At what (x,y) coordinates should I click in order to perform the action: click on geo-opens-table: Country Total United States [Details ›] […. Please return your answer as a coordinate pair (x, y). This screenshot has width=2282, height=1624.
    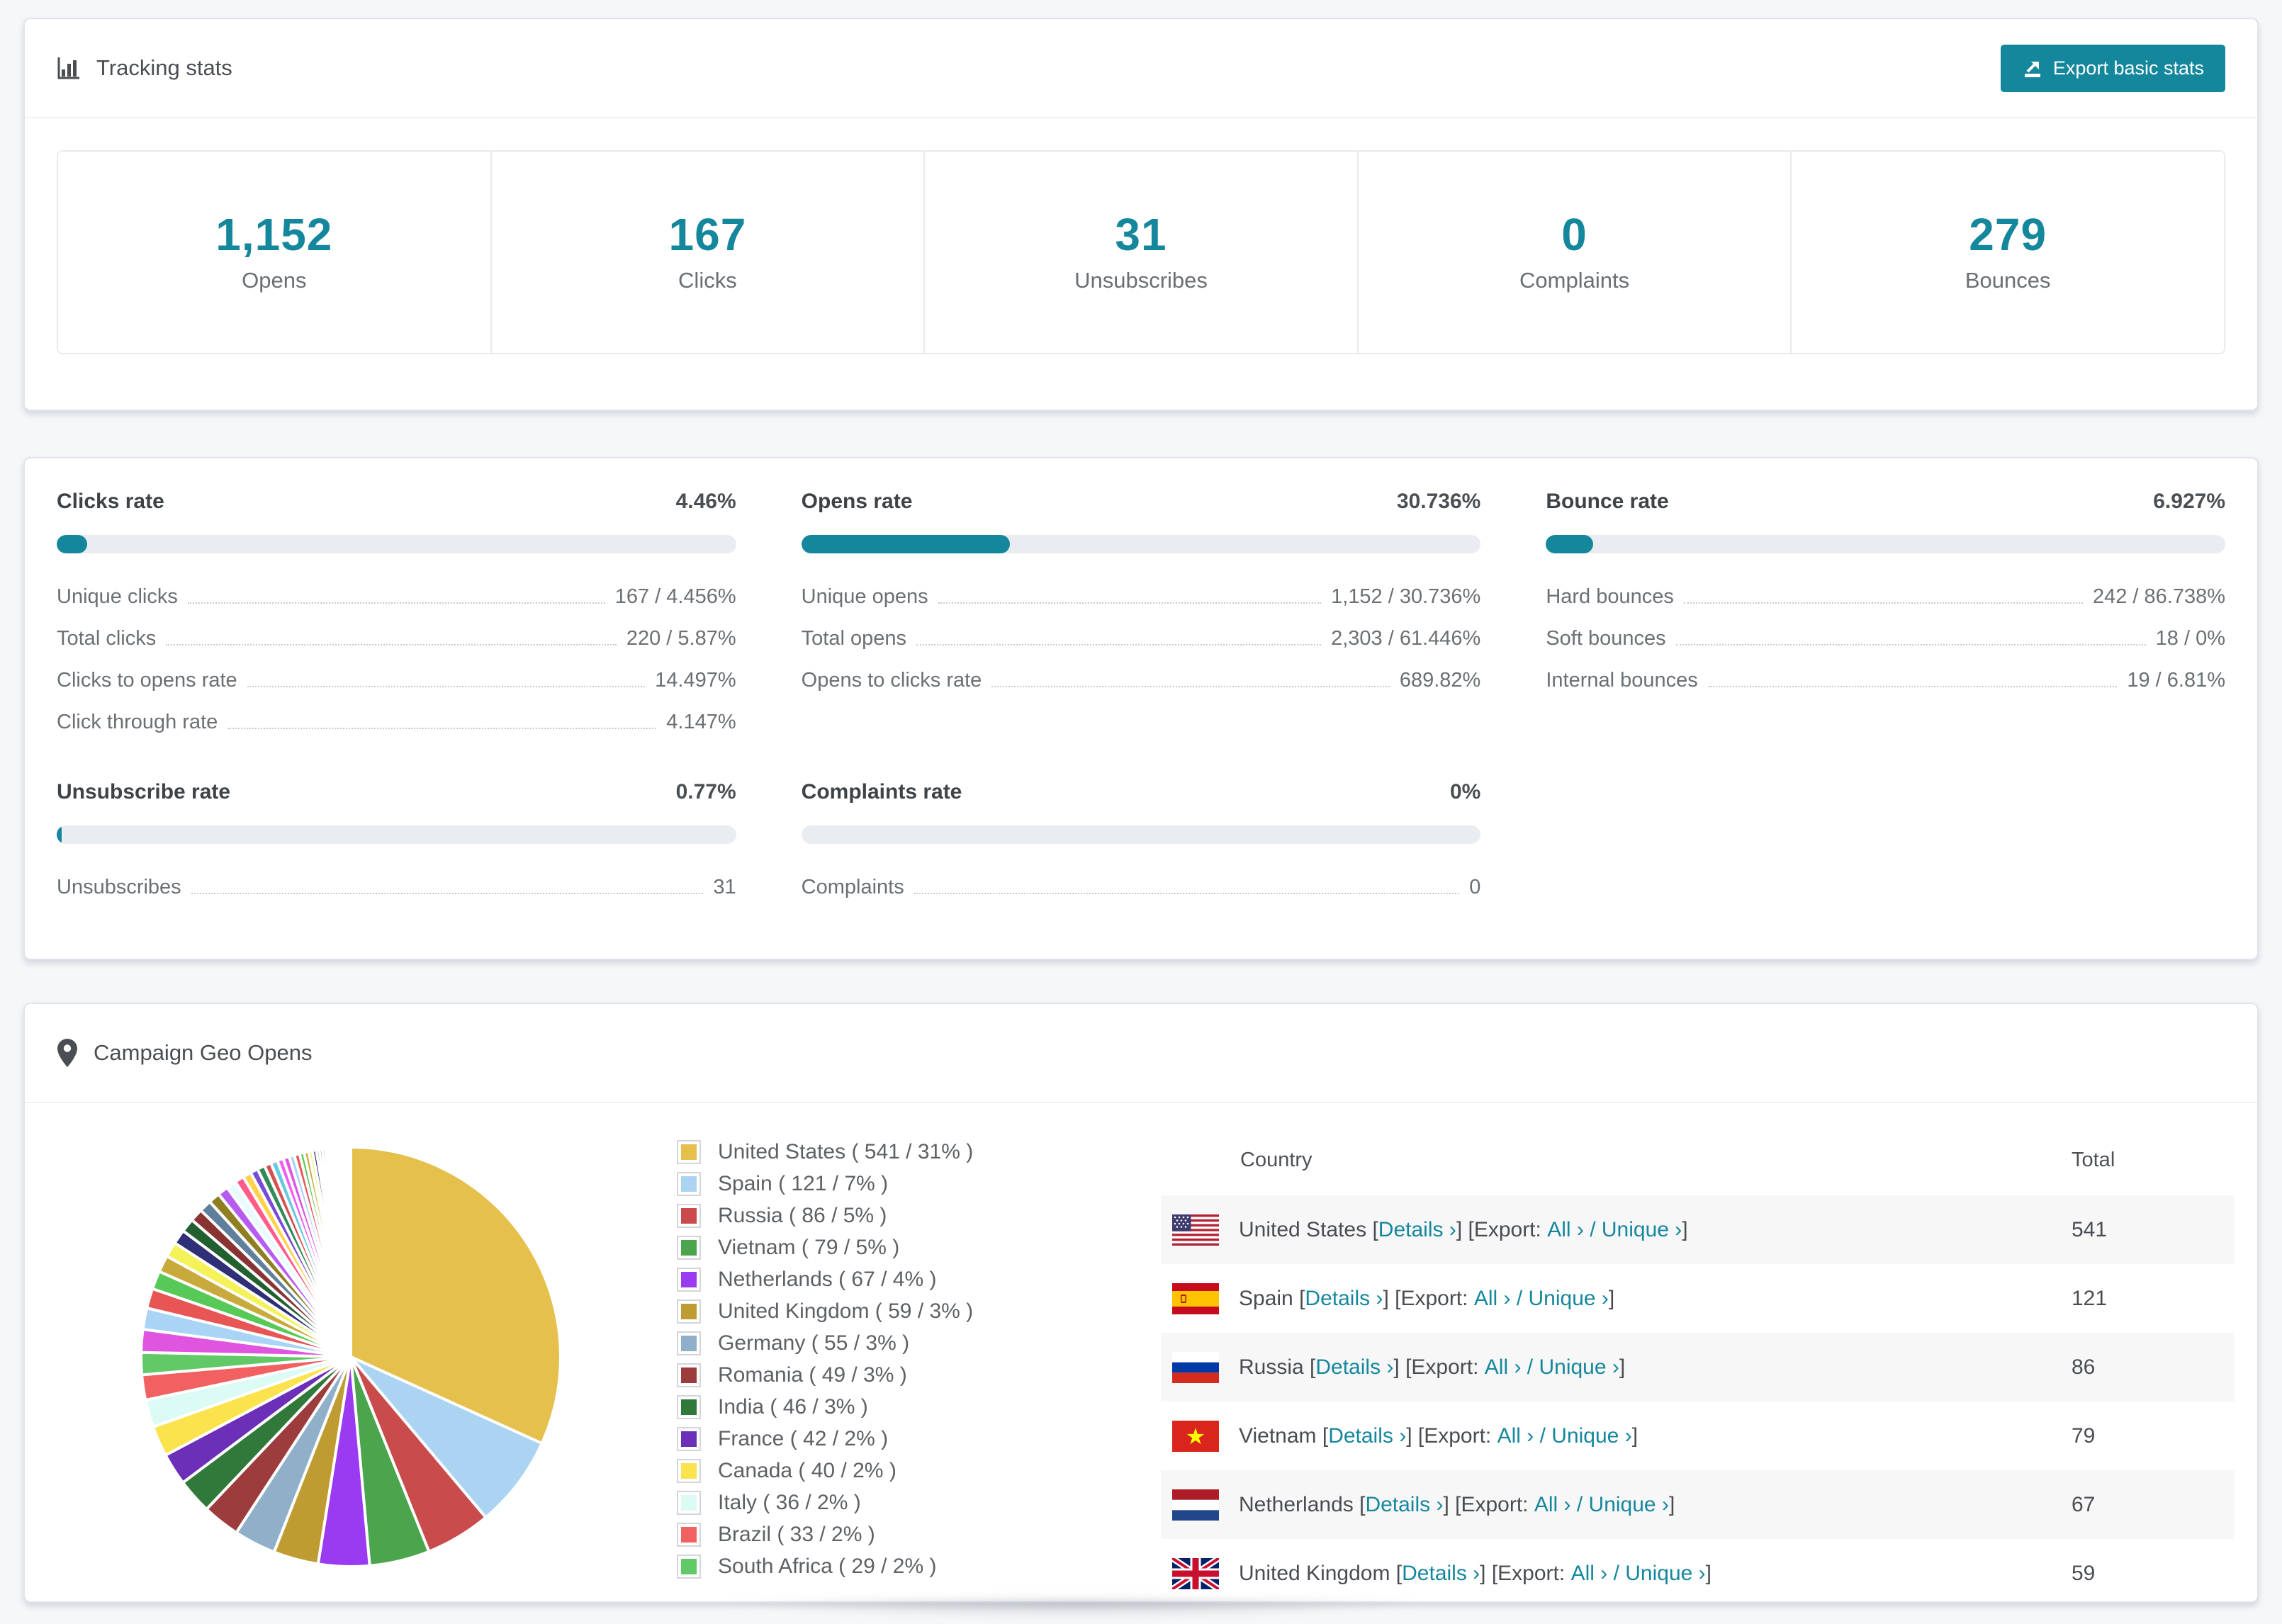
    Looking at the image, I should click on (1698, 1362).